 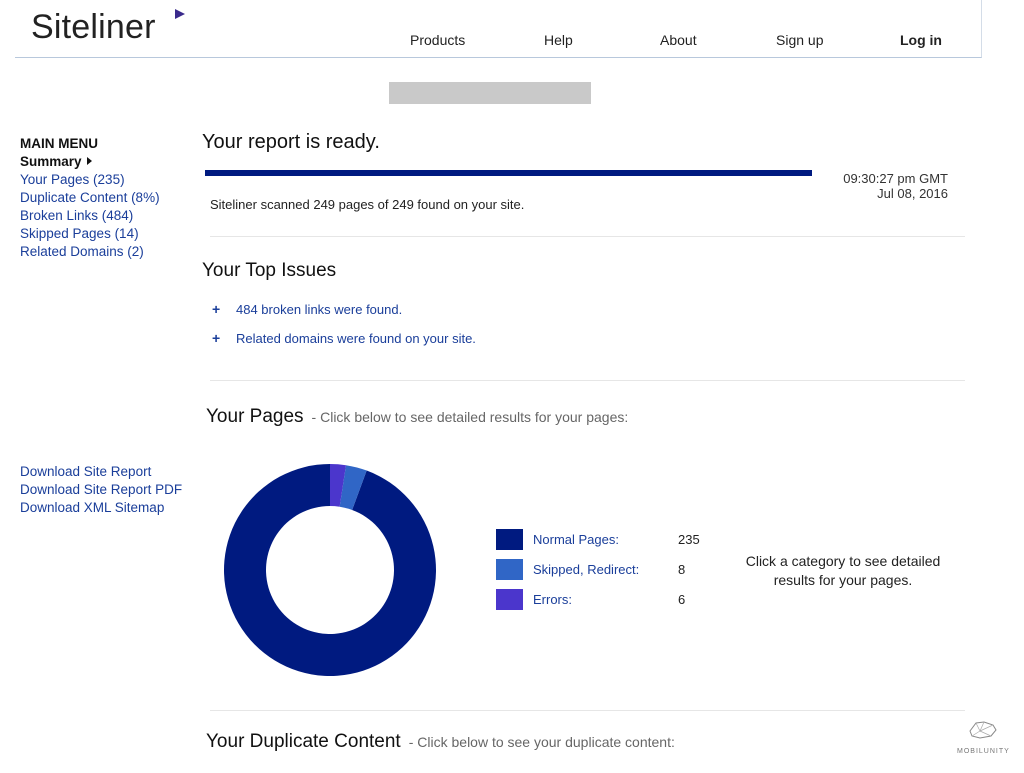 I want to click on mobilunity-watermark: MOBILUNITY, so click(x=983, y=737).